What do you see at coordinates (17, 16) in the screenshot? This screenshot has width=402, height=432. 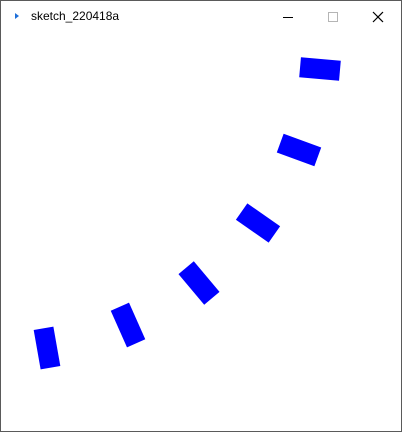 I see `processing-sketch-icon` at bounding box center [17, 16].